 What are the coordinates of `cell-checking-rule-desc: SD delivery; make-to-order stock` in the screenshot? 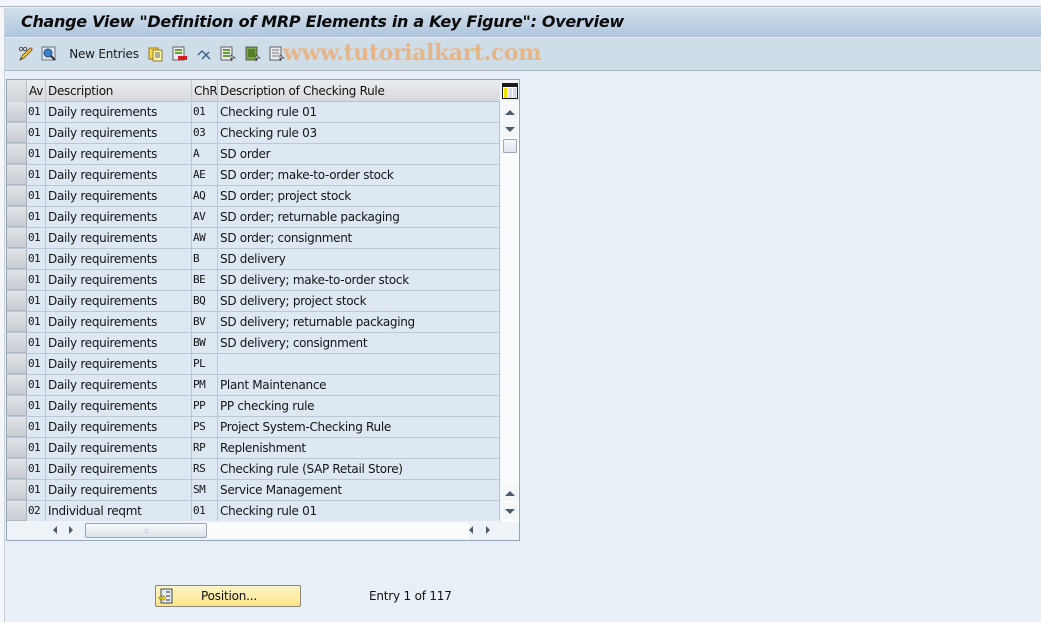 It's located at (359, 280).